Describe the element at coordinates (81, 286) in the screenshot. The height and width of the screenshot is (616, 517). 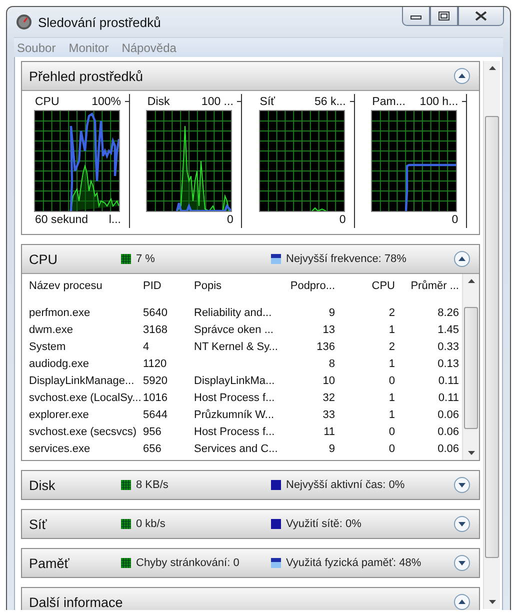
I see `column-header: Název procesu` at that location.